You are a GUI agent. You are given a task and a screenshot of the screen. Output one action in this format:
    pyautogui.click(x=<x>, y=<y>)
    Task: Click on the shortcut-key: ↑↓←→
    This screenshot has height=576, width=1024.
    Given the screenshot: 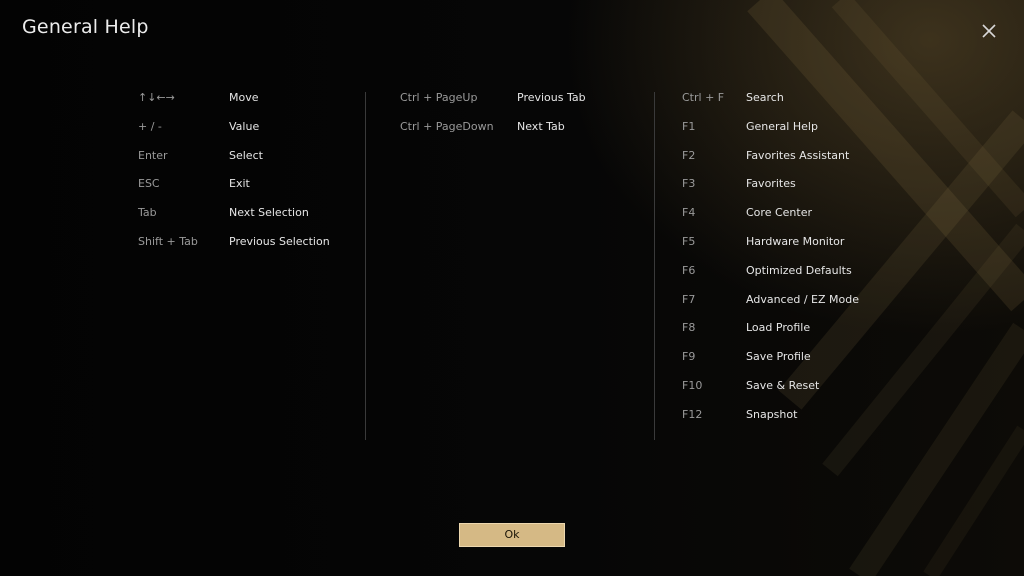 What is the action you would take?
    pyautogui.click(x=156, y=97)
    